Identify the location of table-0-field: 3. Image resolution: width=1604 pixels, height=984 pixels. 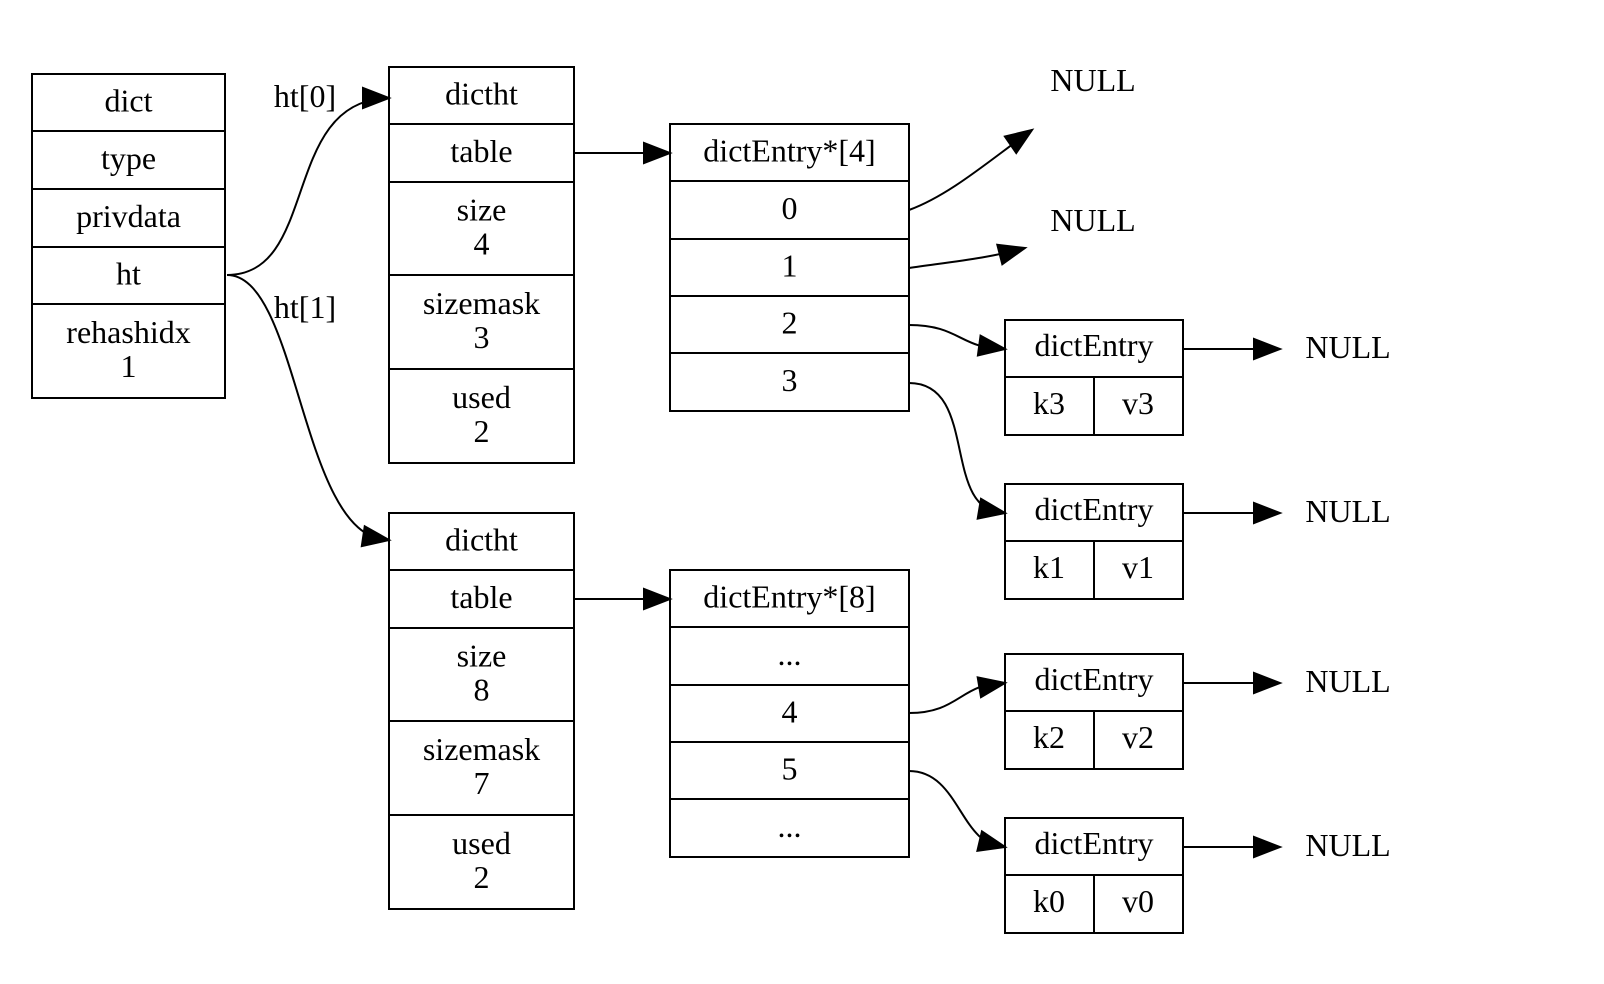
(790, 380).